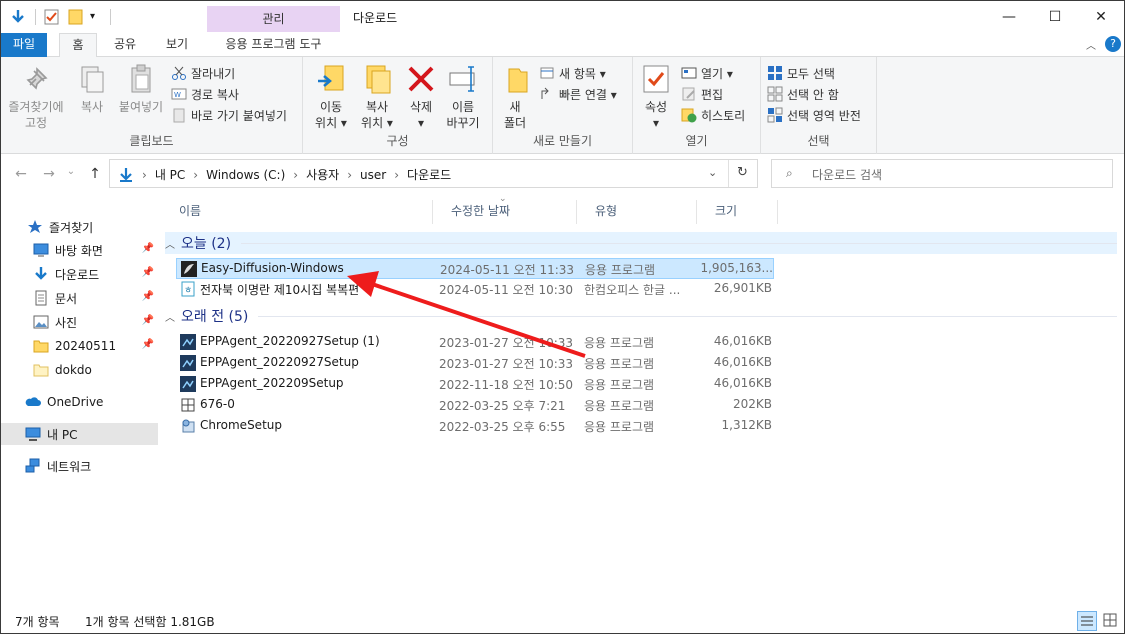 The width and height of the screenshot is (1125, 634). Describe the element at coordinates (205, 94) in the screenshot. I see `copy-path-button: W 경로 복사` at that location.